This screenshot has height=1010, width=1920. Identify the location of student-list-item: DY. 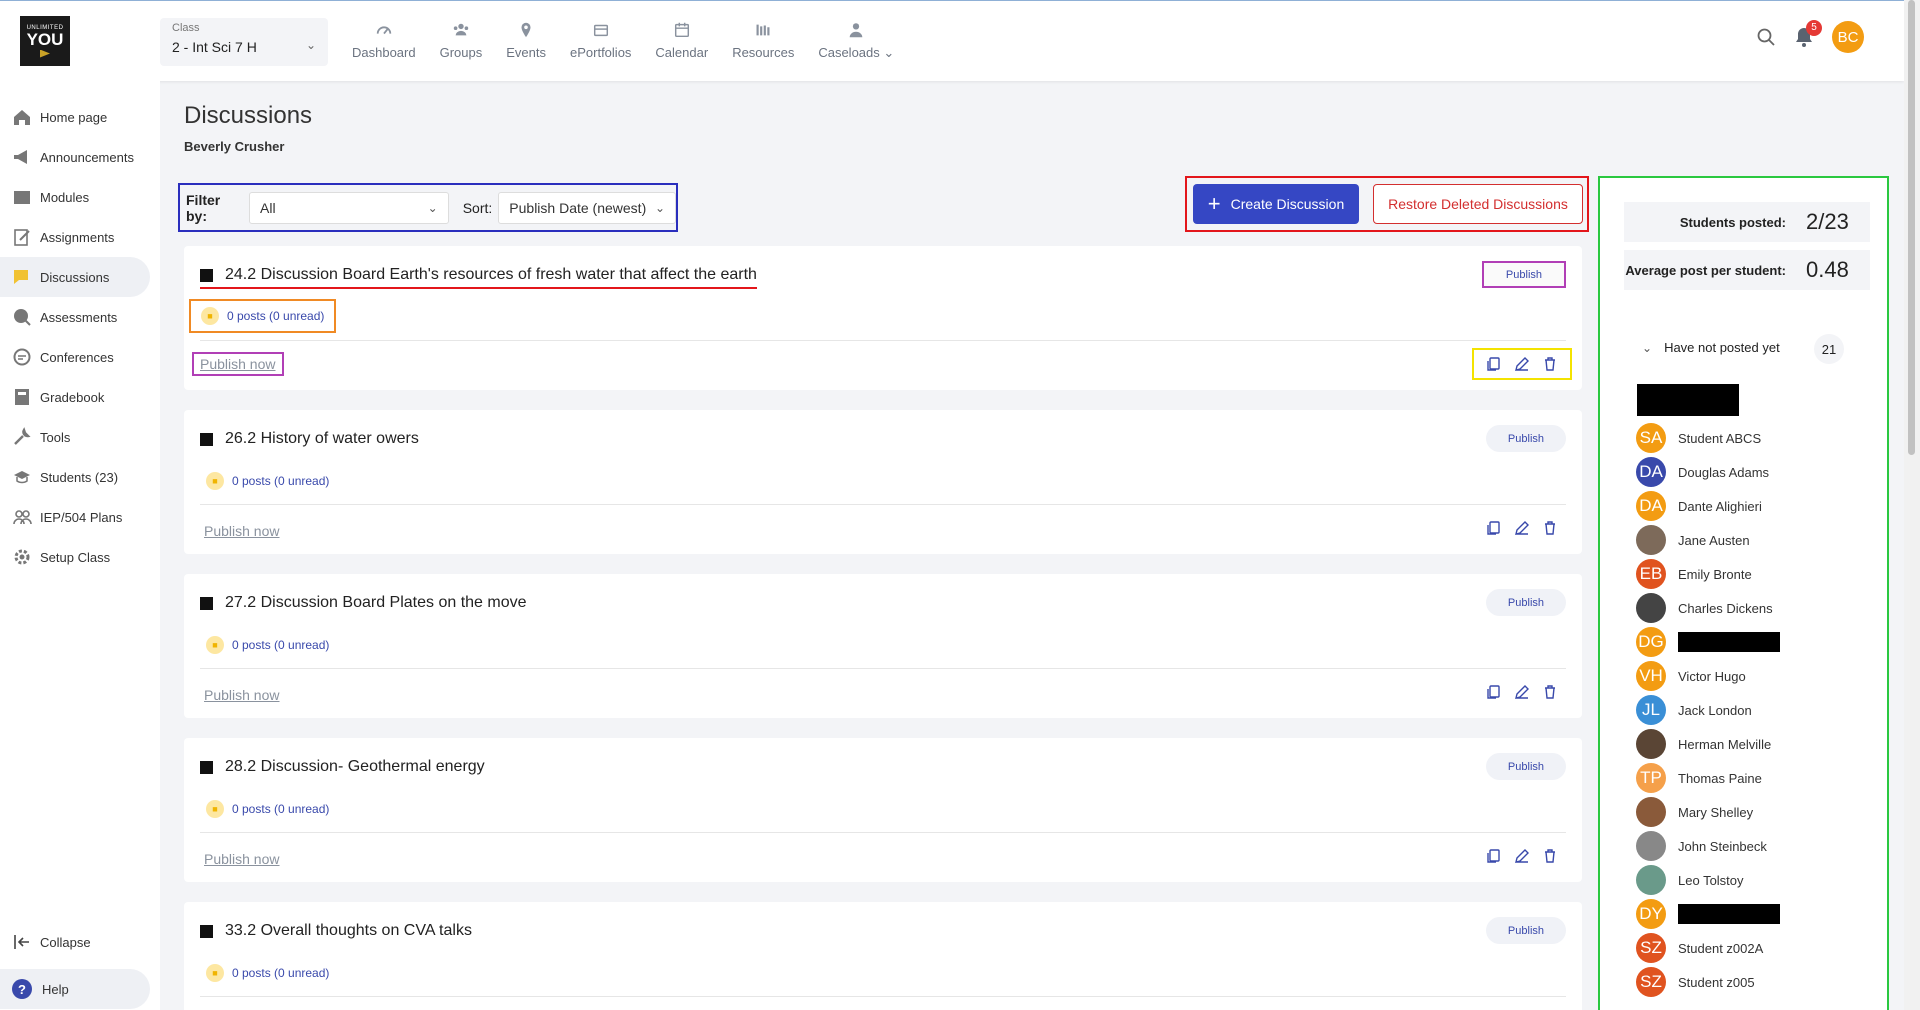
(1708, 914).